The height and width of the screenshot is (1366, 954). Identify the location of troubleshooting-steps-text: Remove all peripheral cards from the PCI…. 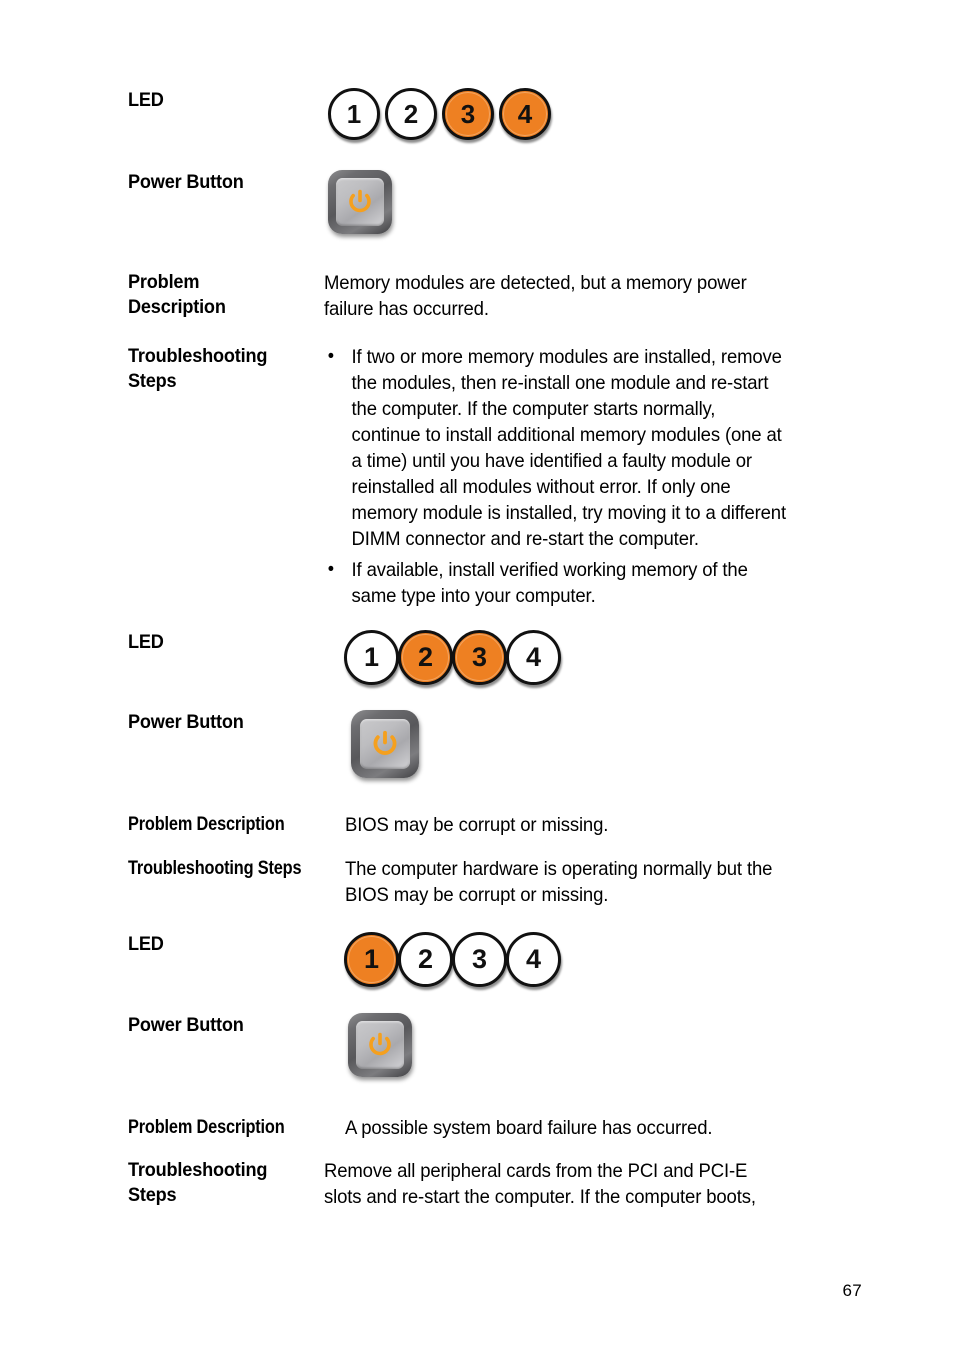
(540, 1184).